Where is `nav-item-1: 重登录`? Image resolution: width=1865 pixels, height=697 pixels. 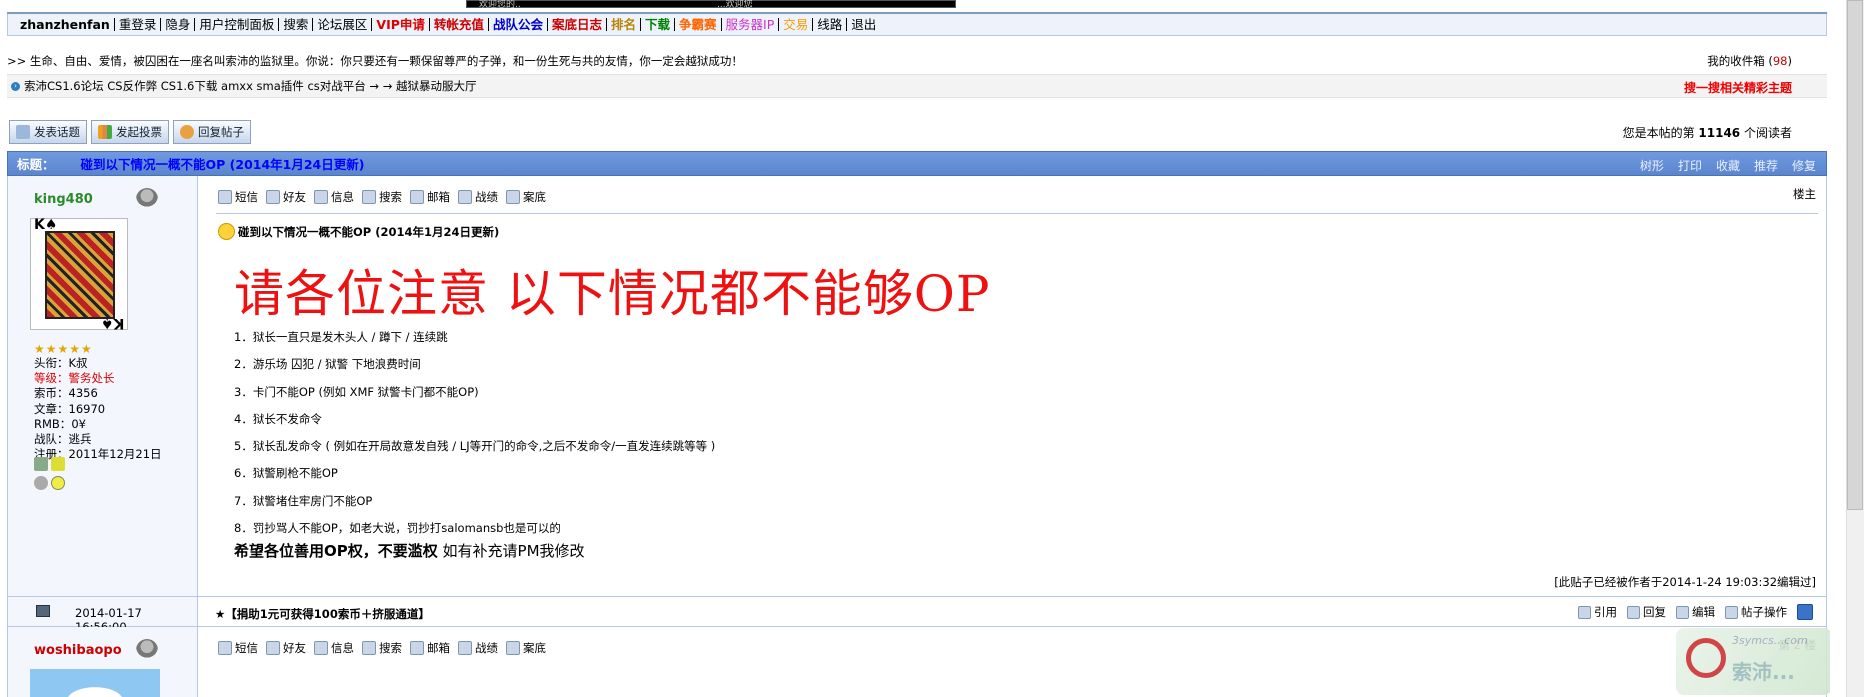
nav-item-1: 重登录 is located at coordinates (138, 24).